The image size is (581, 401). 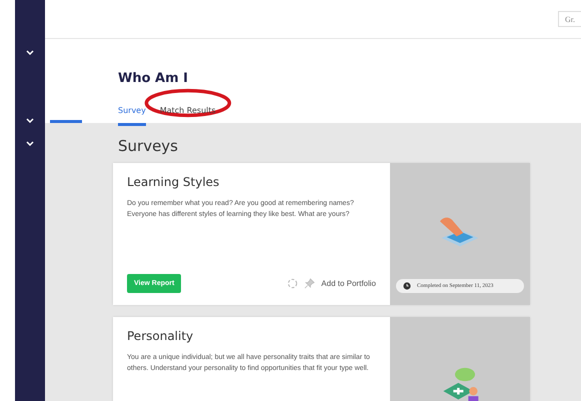 I want to click on grade-button: Gr., so click(x=569, y=19).